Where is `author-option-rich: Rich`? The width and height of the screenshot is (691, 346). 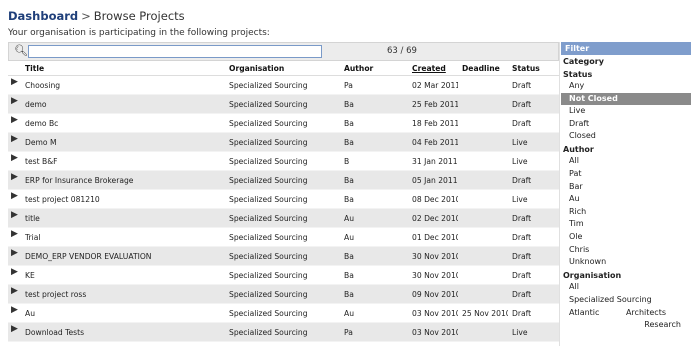
author-option-rich: Rich is located at coordinates (626, 212).